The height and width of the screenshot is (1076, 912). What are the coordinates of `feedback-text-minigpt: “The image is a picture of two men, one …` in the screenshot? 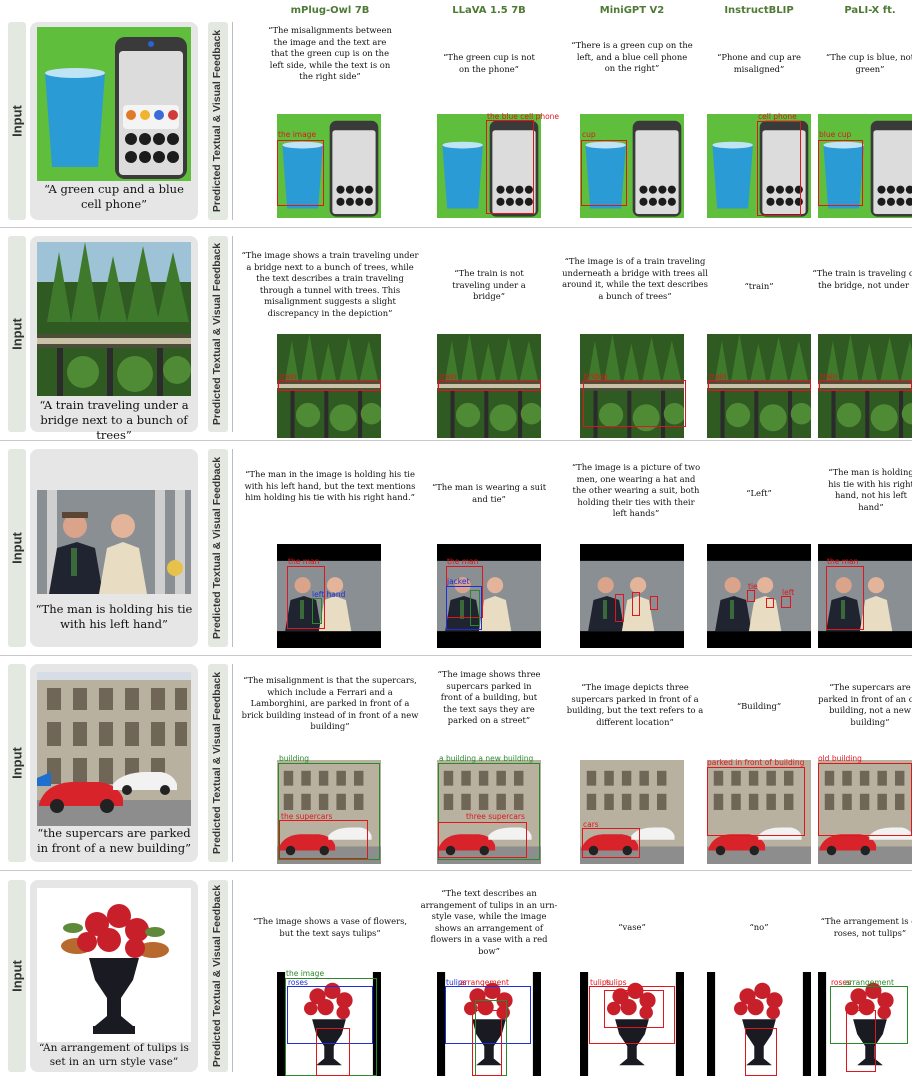 It's located at (636, 490).